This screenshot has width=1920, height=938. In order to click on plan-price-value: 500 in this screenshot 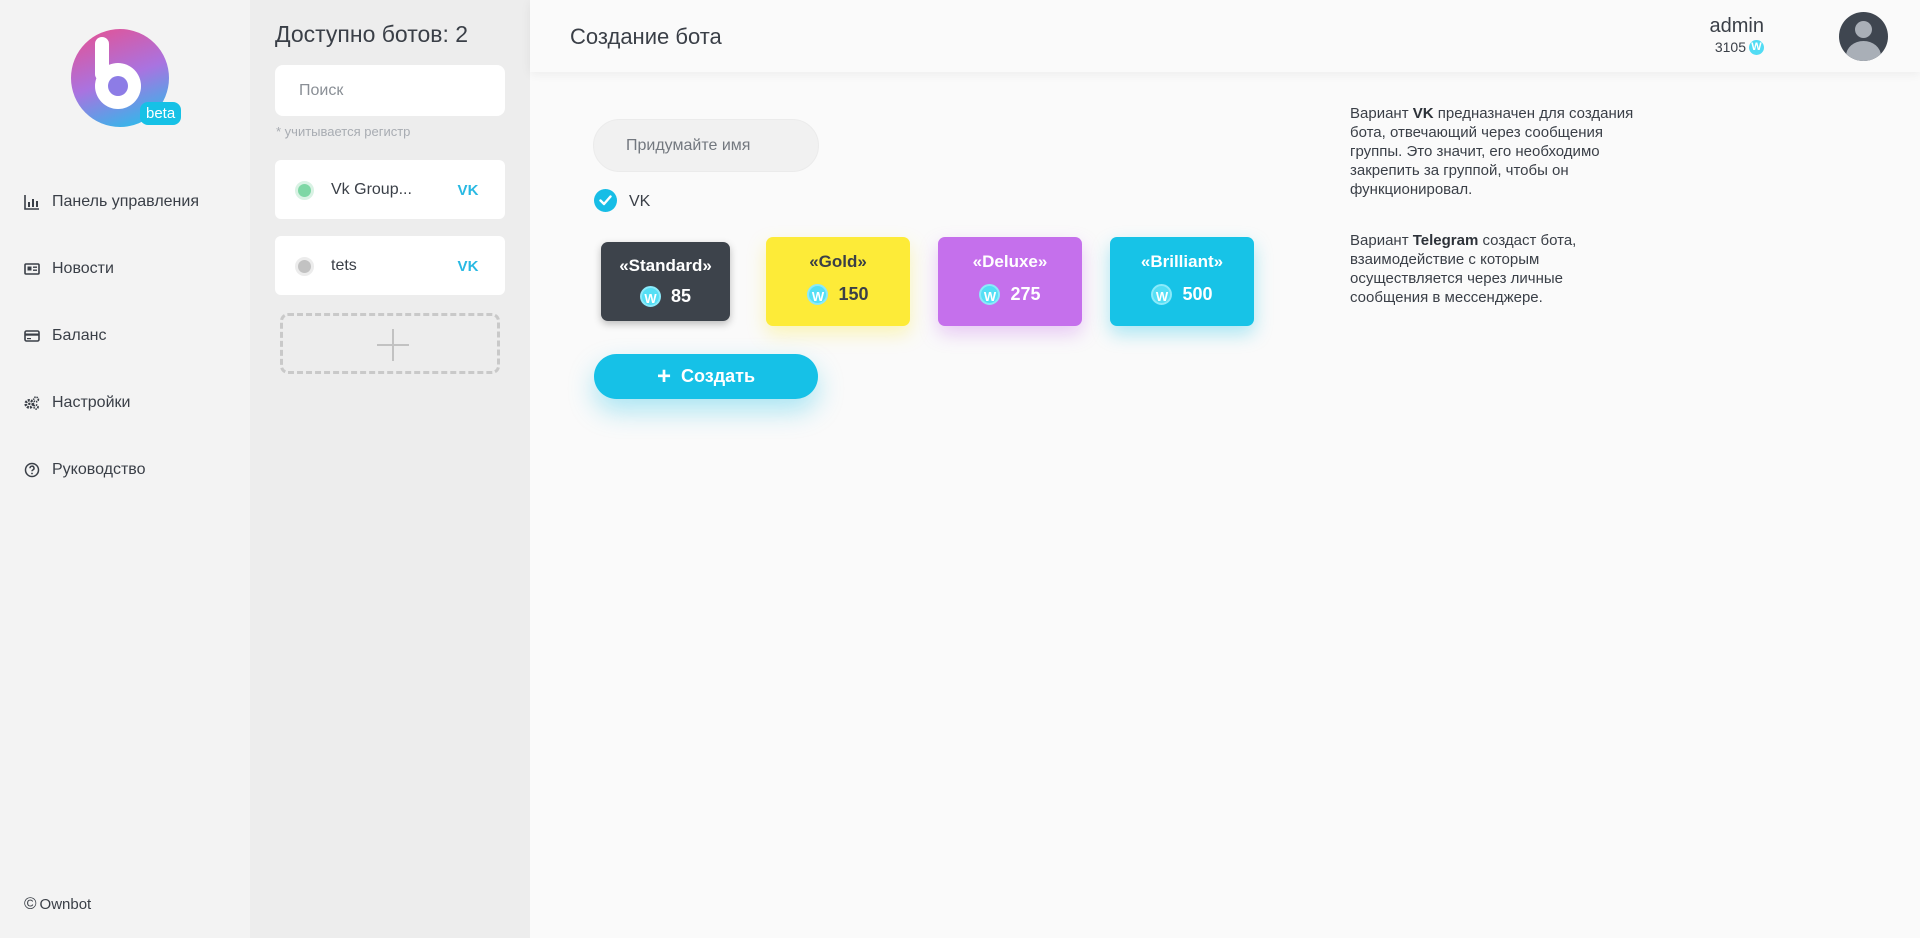, I will do `click(1197, 294)`.